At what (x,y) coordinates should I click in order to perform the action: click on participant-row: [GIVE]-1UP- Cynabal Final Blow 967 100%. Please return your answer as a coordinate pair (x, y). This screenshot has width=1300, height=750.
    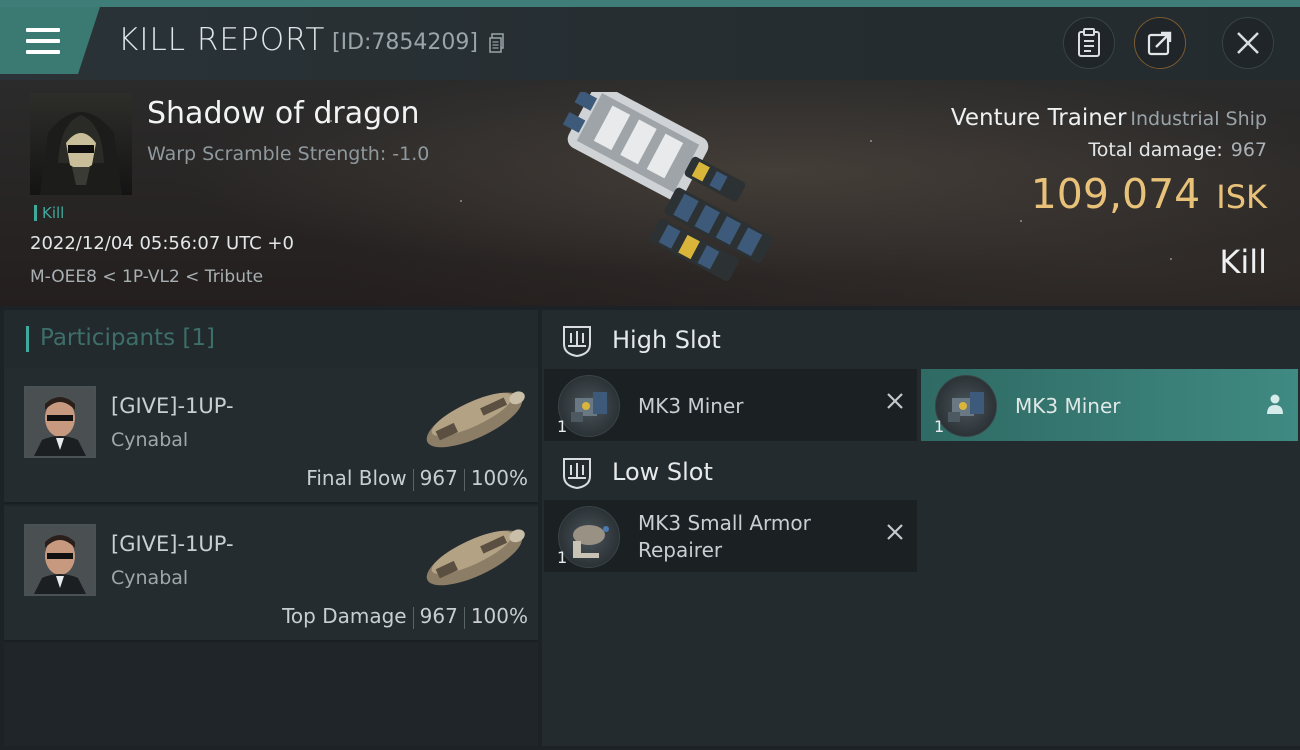
    Looking at the image, I should click on (271, 436).